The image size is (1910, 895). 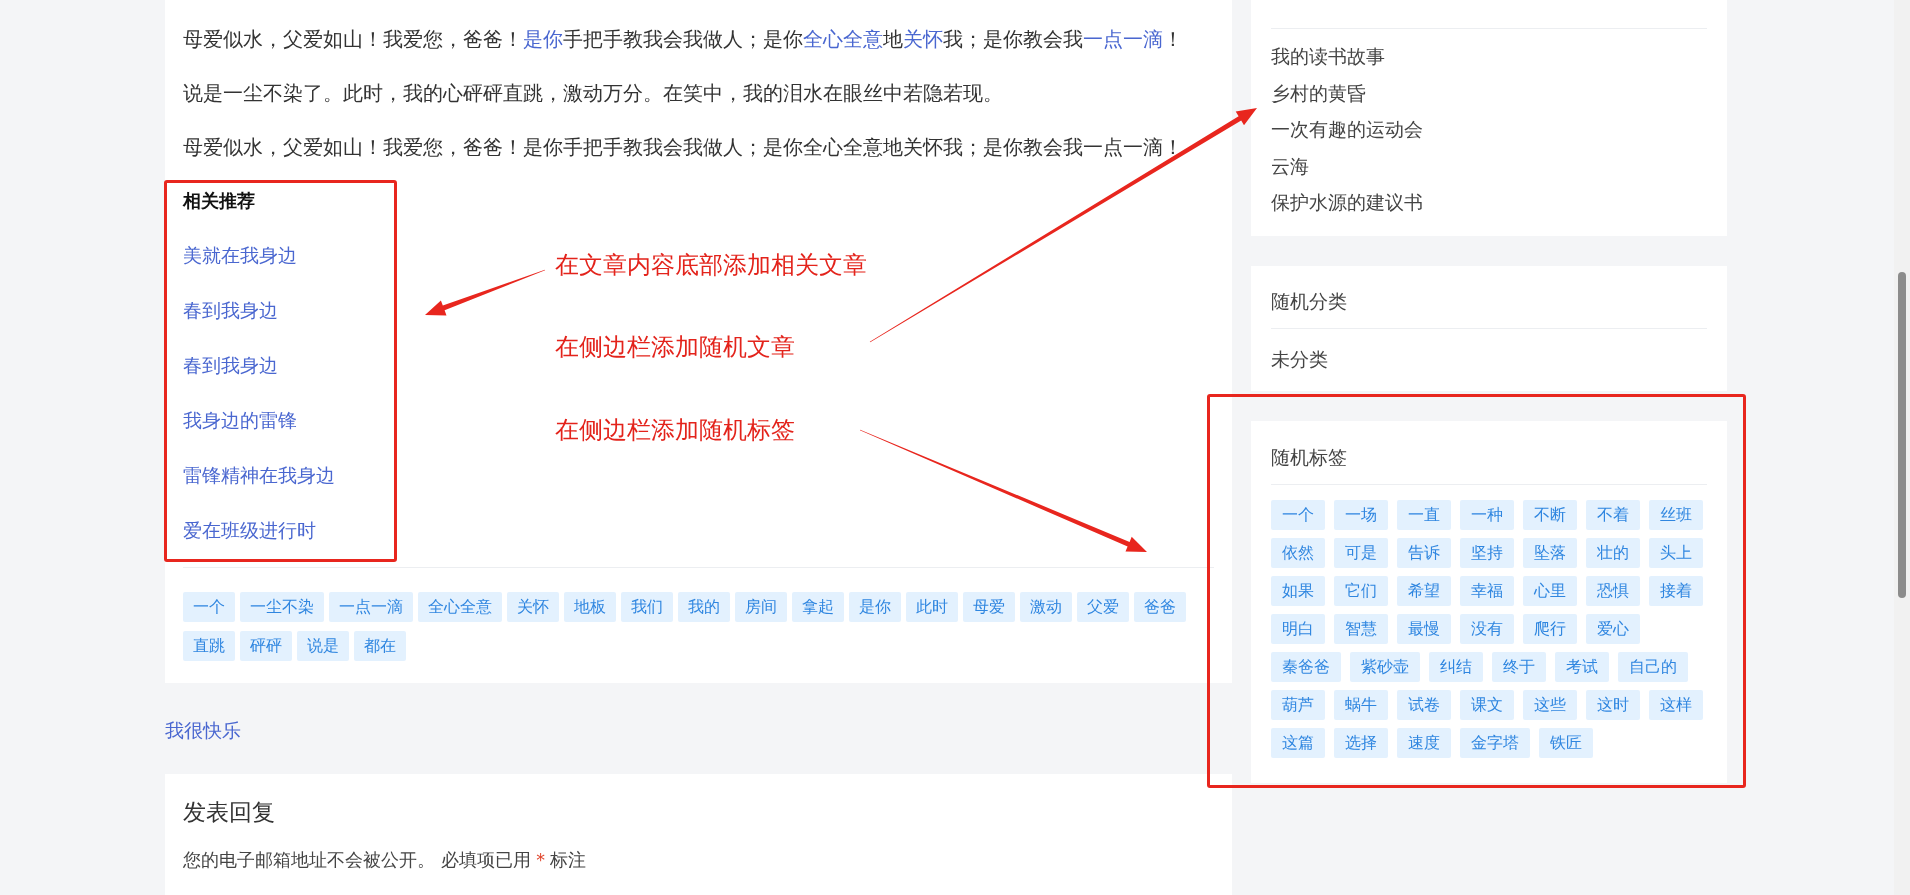 I want to click on tag: 一尘不染, so click(x=282, y=607).